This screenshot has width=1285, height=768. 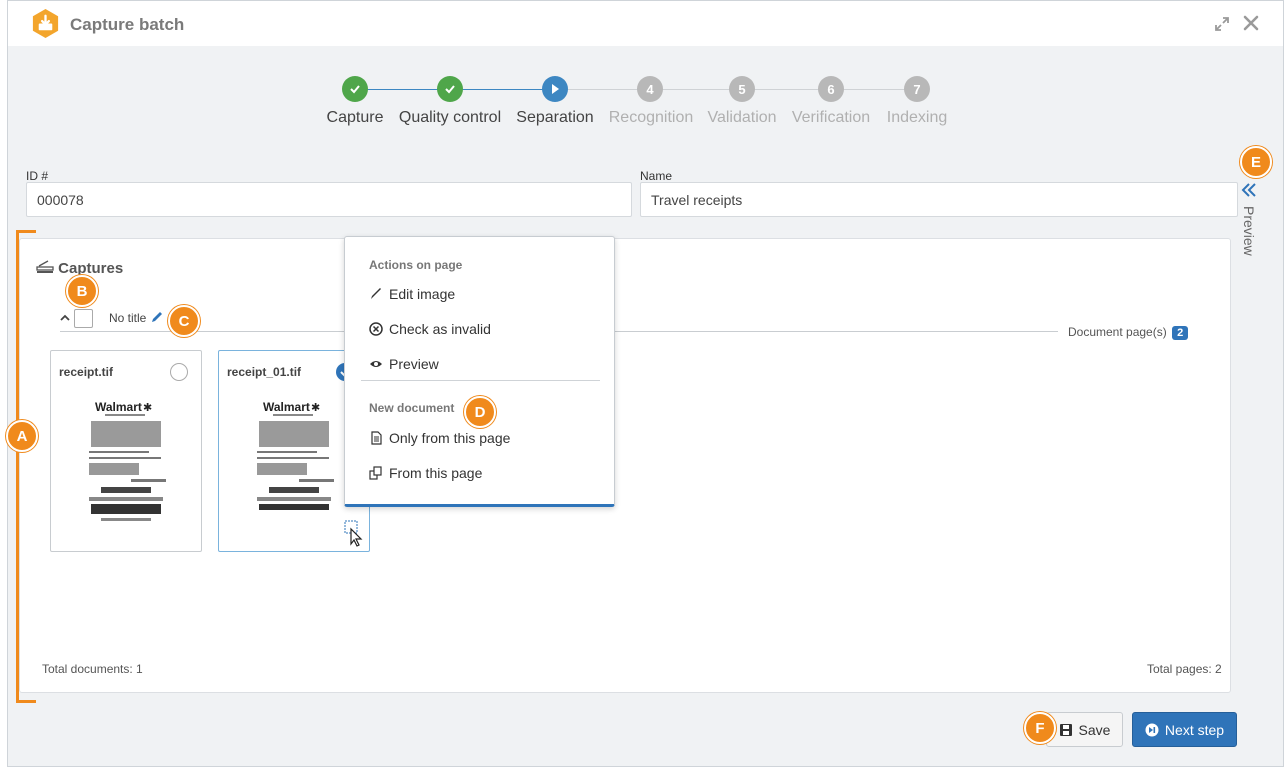 What do you see at coordinates (264, 372) in the screenshot?
I see `page-card-filename: receipt_01.tif` at bounding box center [264, 372].